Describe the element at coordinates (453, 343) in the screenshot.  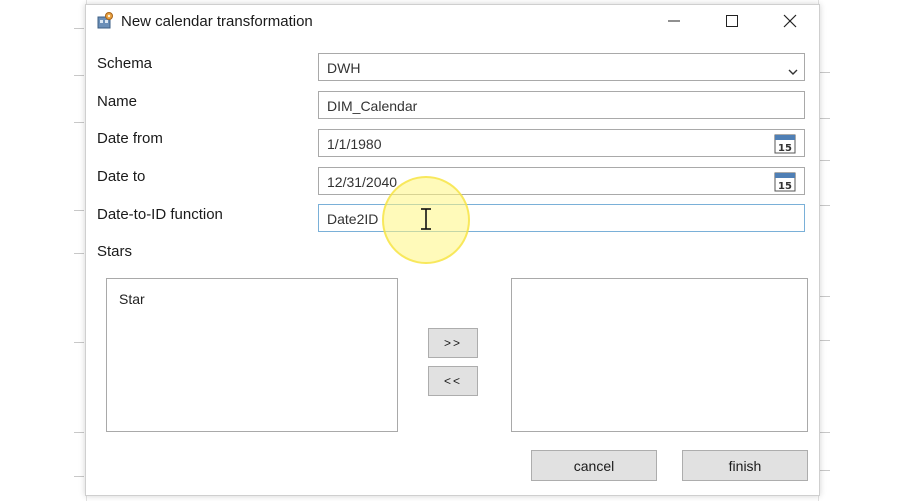
I see `add-star-button: >>` at that location.